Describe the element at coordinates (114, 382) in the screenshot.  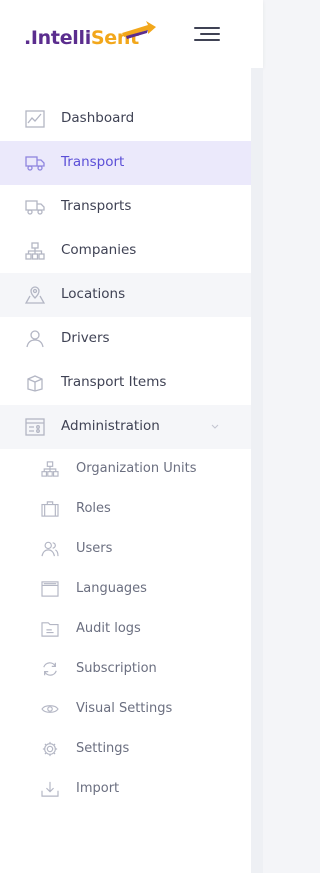
I see `sidebar-item-label: Transport Items` at that location.